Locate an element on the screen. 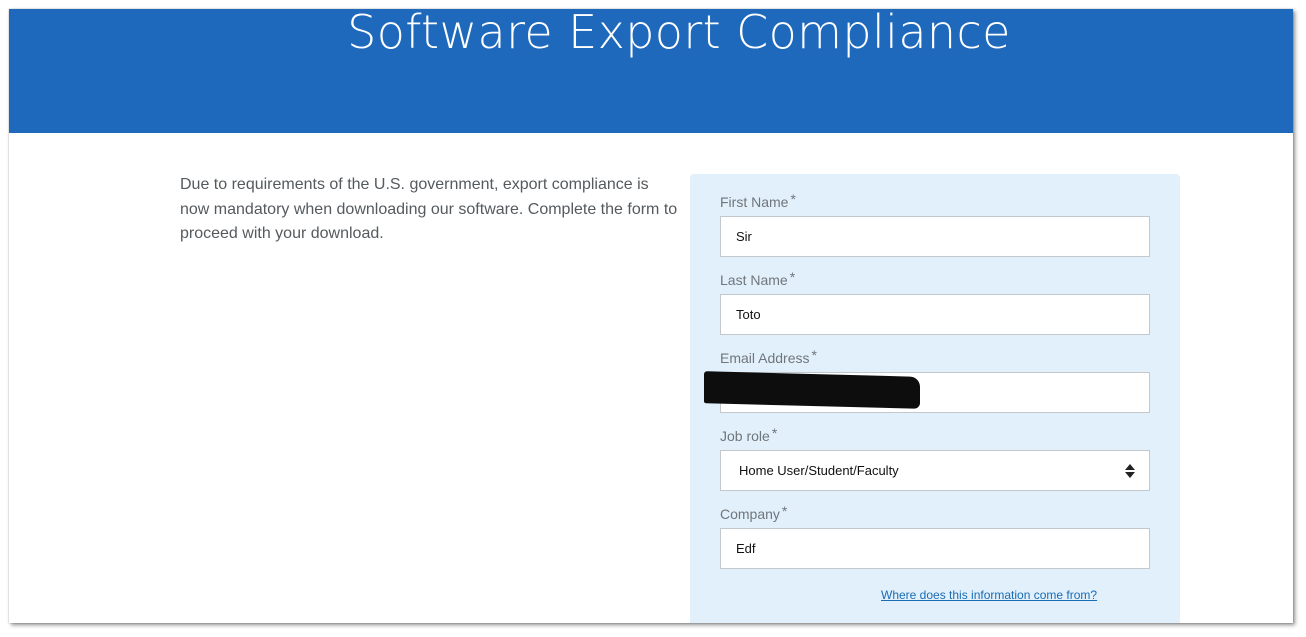 The width and height of the screenshot is (1306, 637). job-role-select: Home User/Student/Faculty is located at coordinates (935, 470).